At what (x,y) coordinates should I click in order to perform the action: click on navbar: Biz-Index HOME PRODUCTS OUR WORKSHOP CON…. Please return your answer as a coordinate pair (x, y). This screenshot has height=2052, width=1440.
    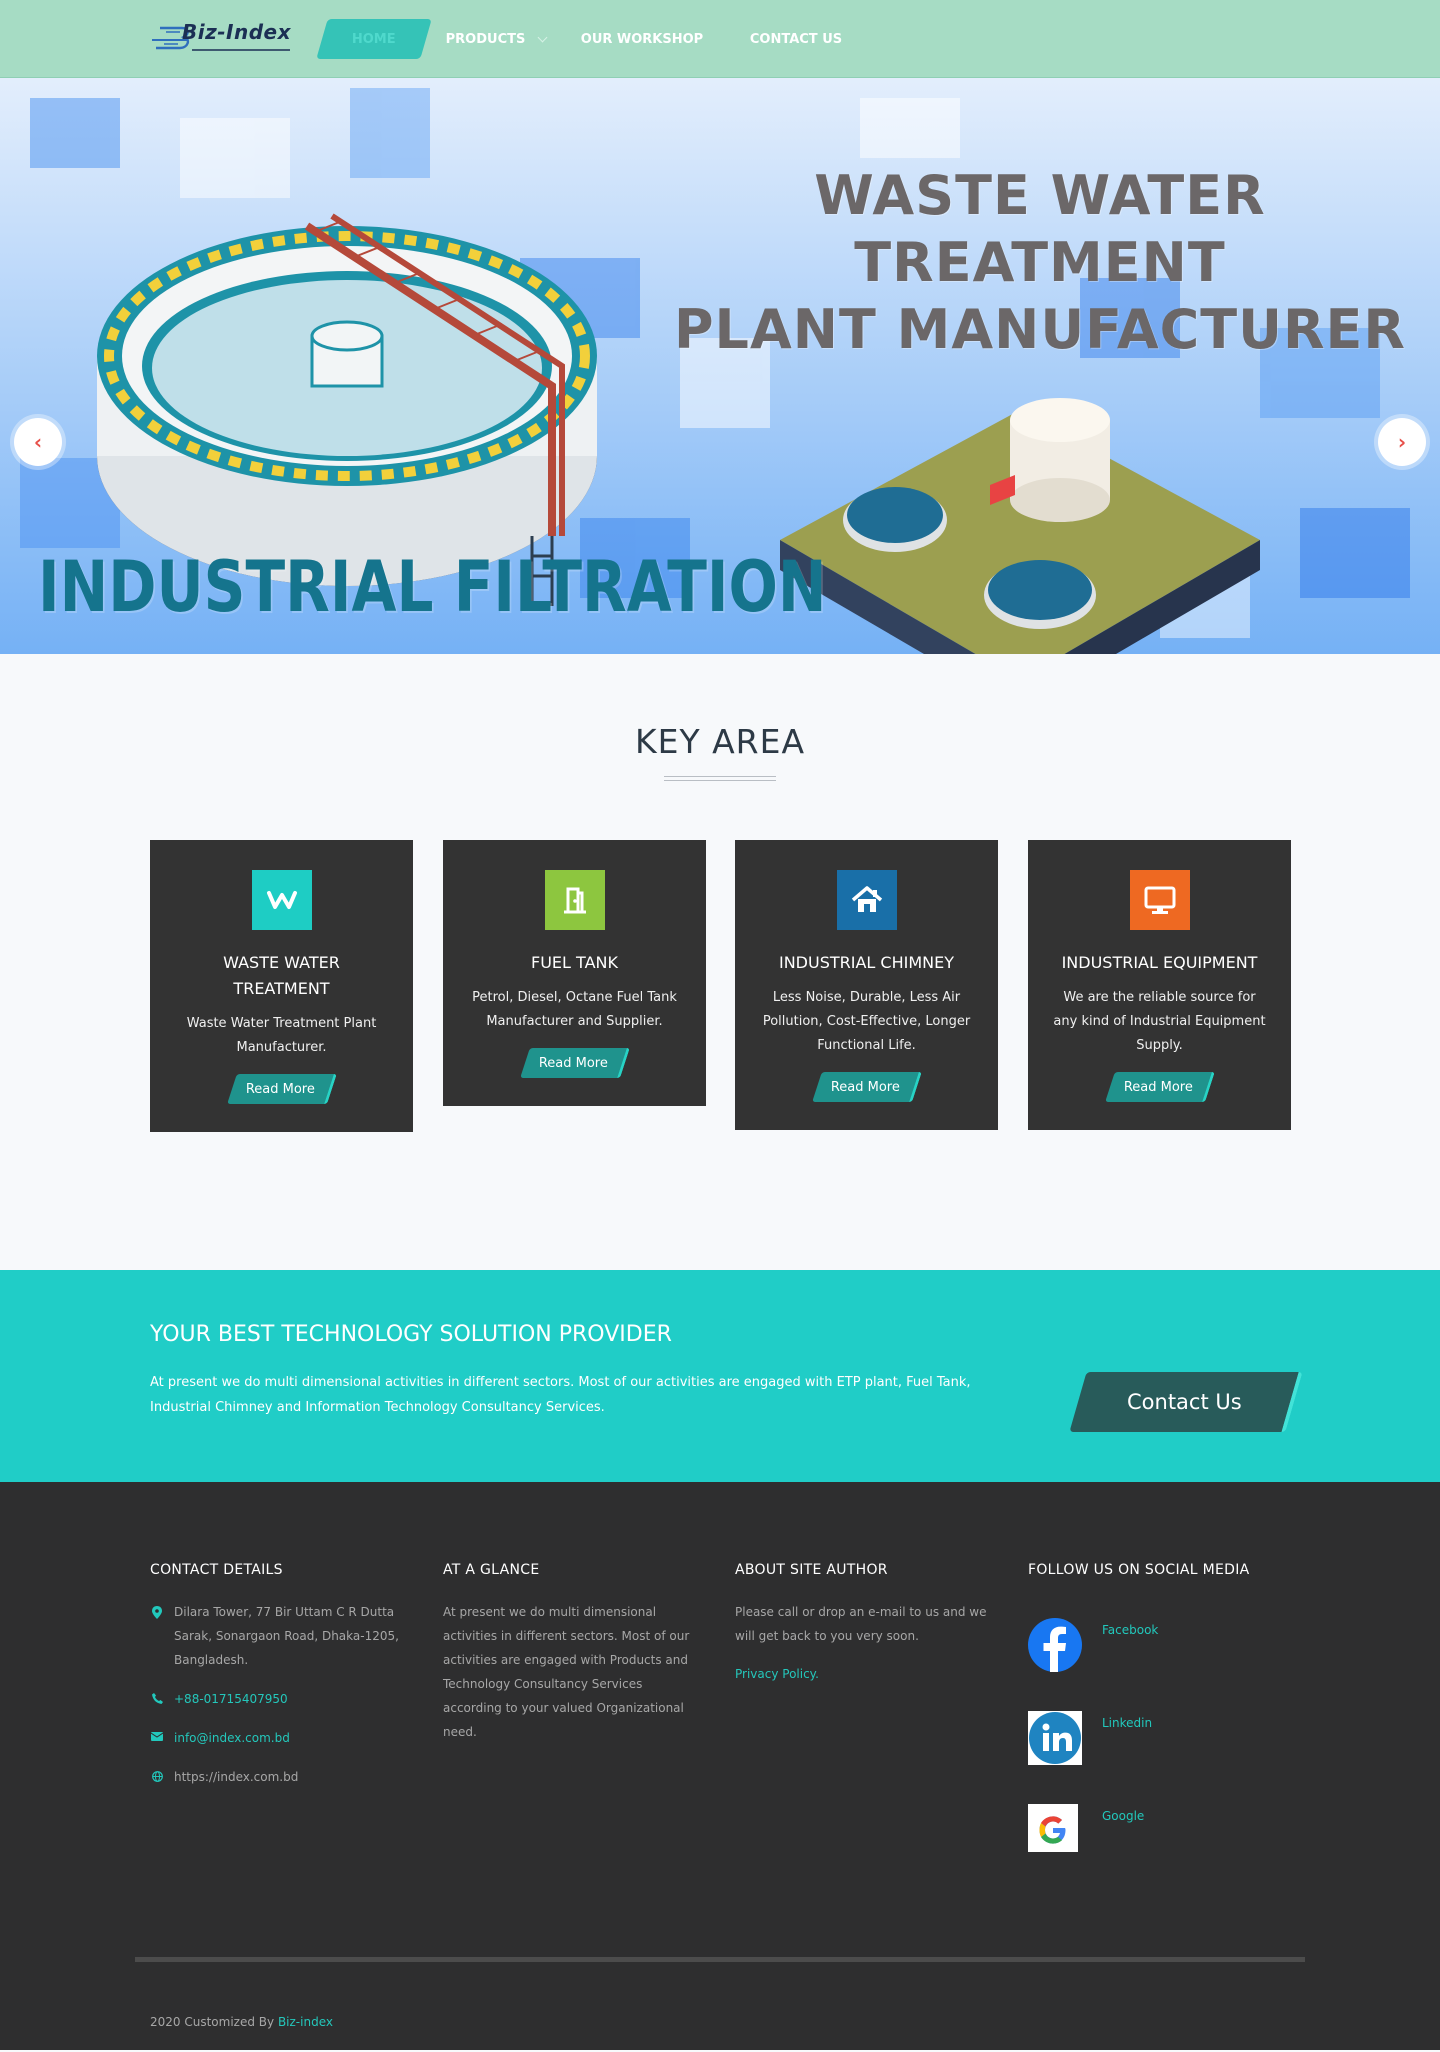
    Looking at the image, I should click on (720, 39).